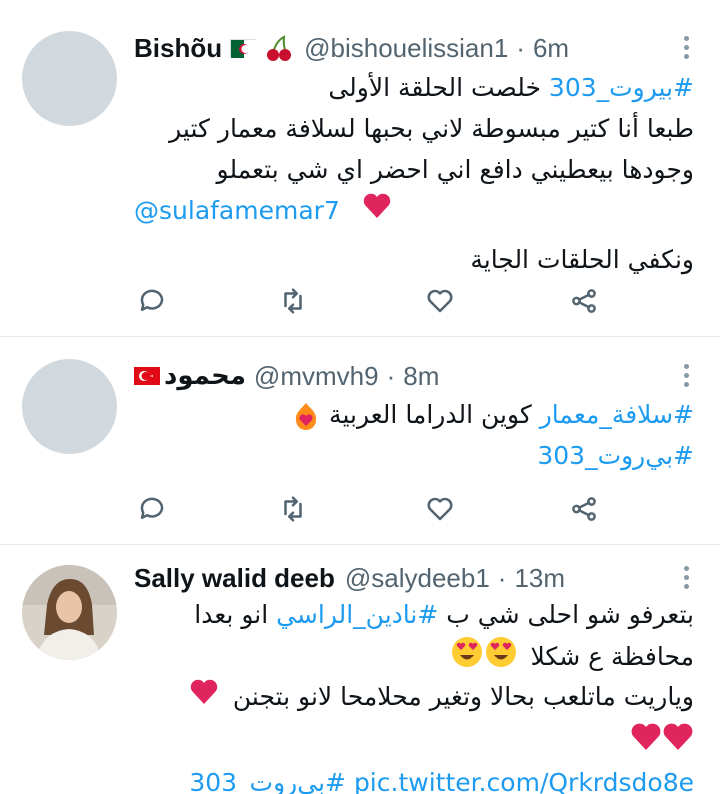 Image resolution: width=720 pixels, height=794 pixels. Describe the element at coordinates (414, 742) in the screenshot. I see `tweet-line` at that location.